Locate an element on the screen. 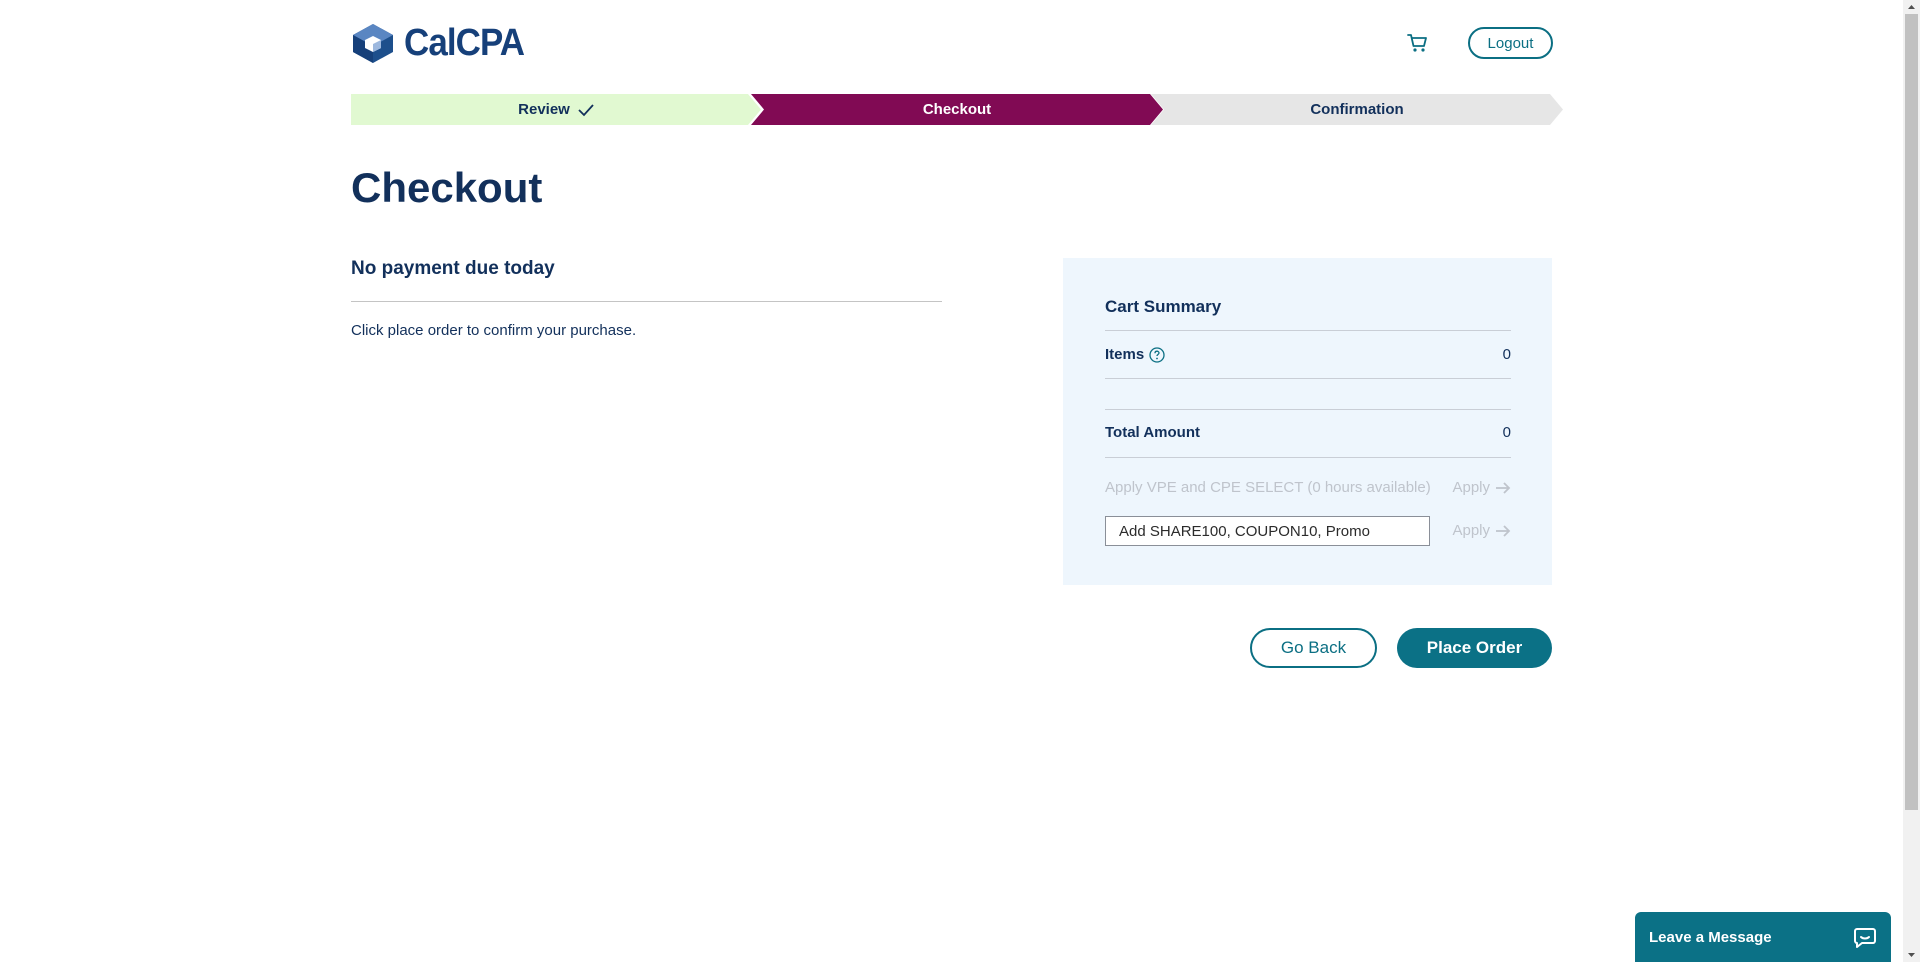 This screenshot has width=1920, height=962. apply-promo-button: Apply is located at coordinates (1481, 530).